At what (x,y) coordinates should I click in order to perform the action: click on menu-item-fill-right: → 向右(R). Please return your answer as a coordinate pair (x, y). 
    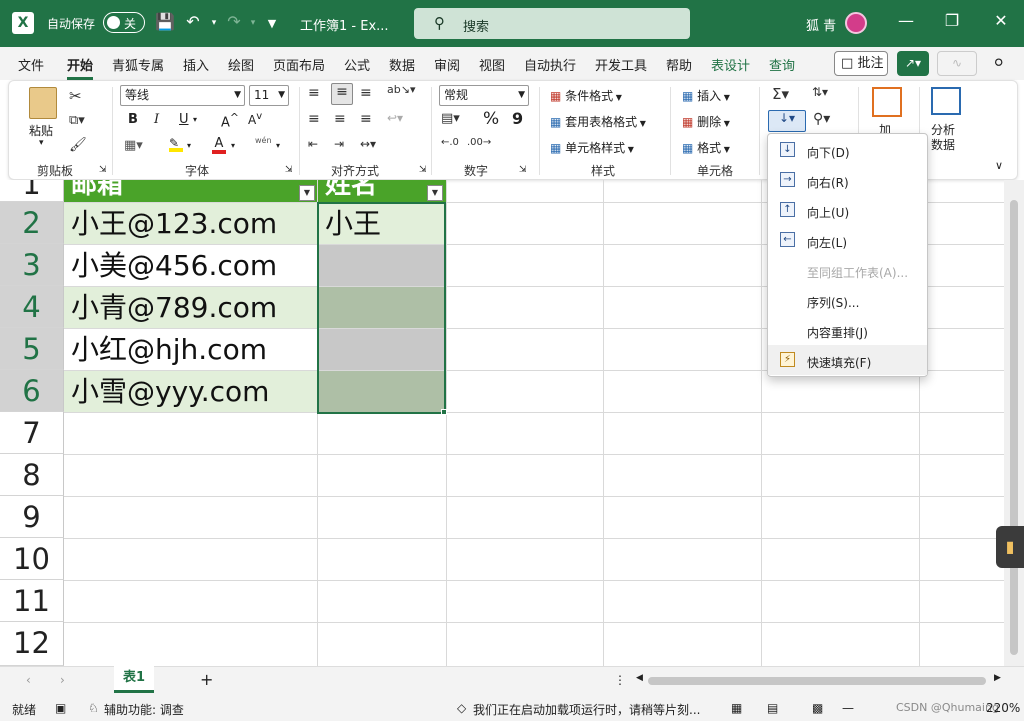
    Looking at the image, I should click on (847, 180).